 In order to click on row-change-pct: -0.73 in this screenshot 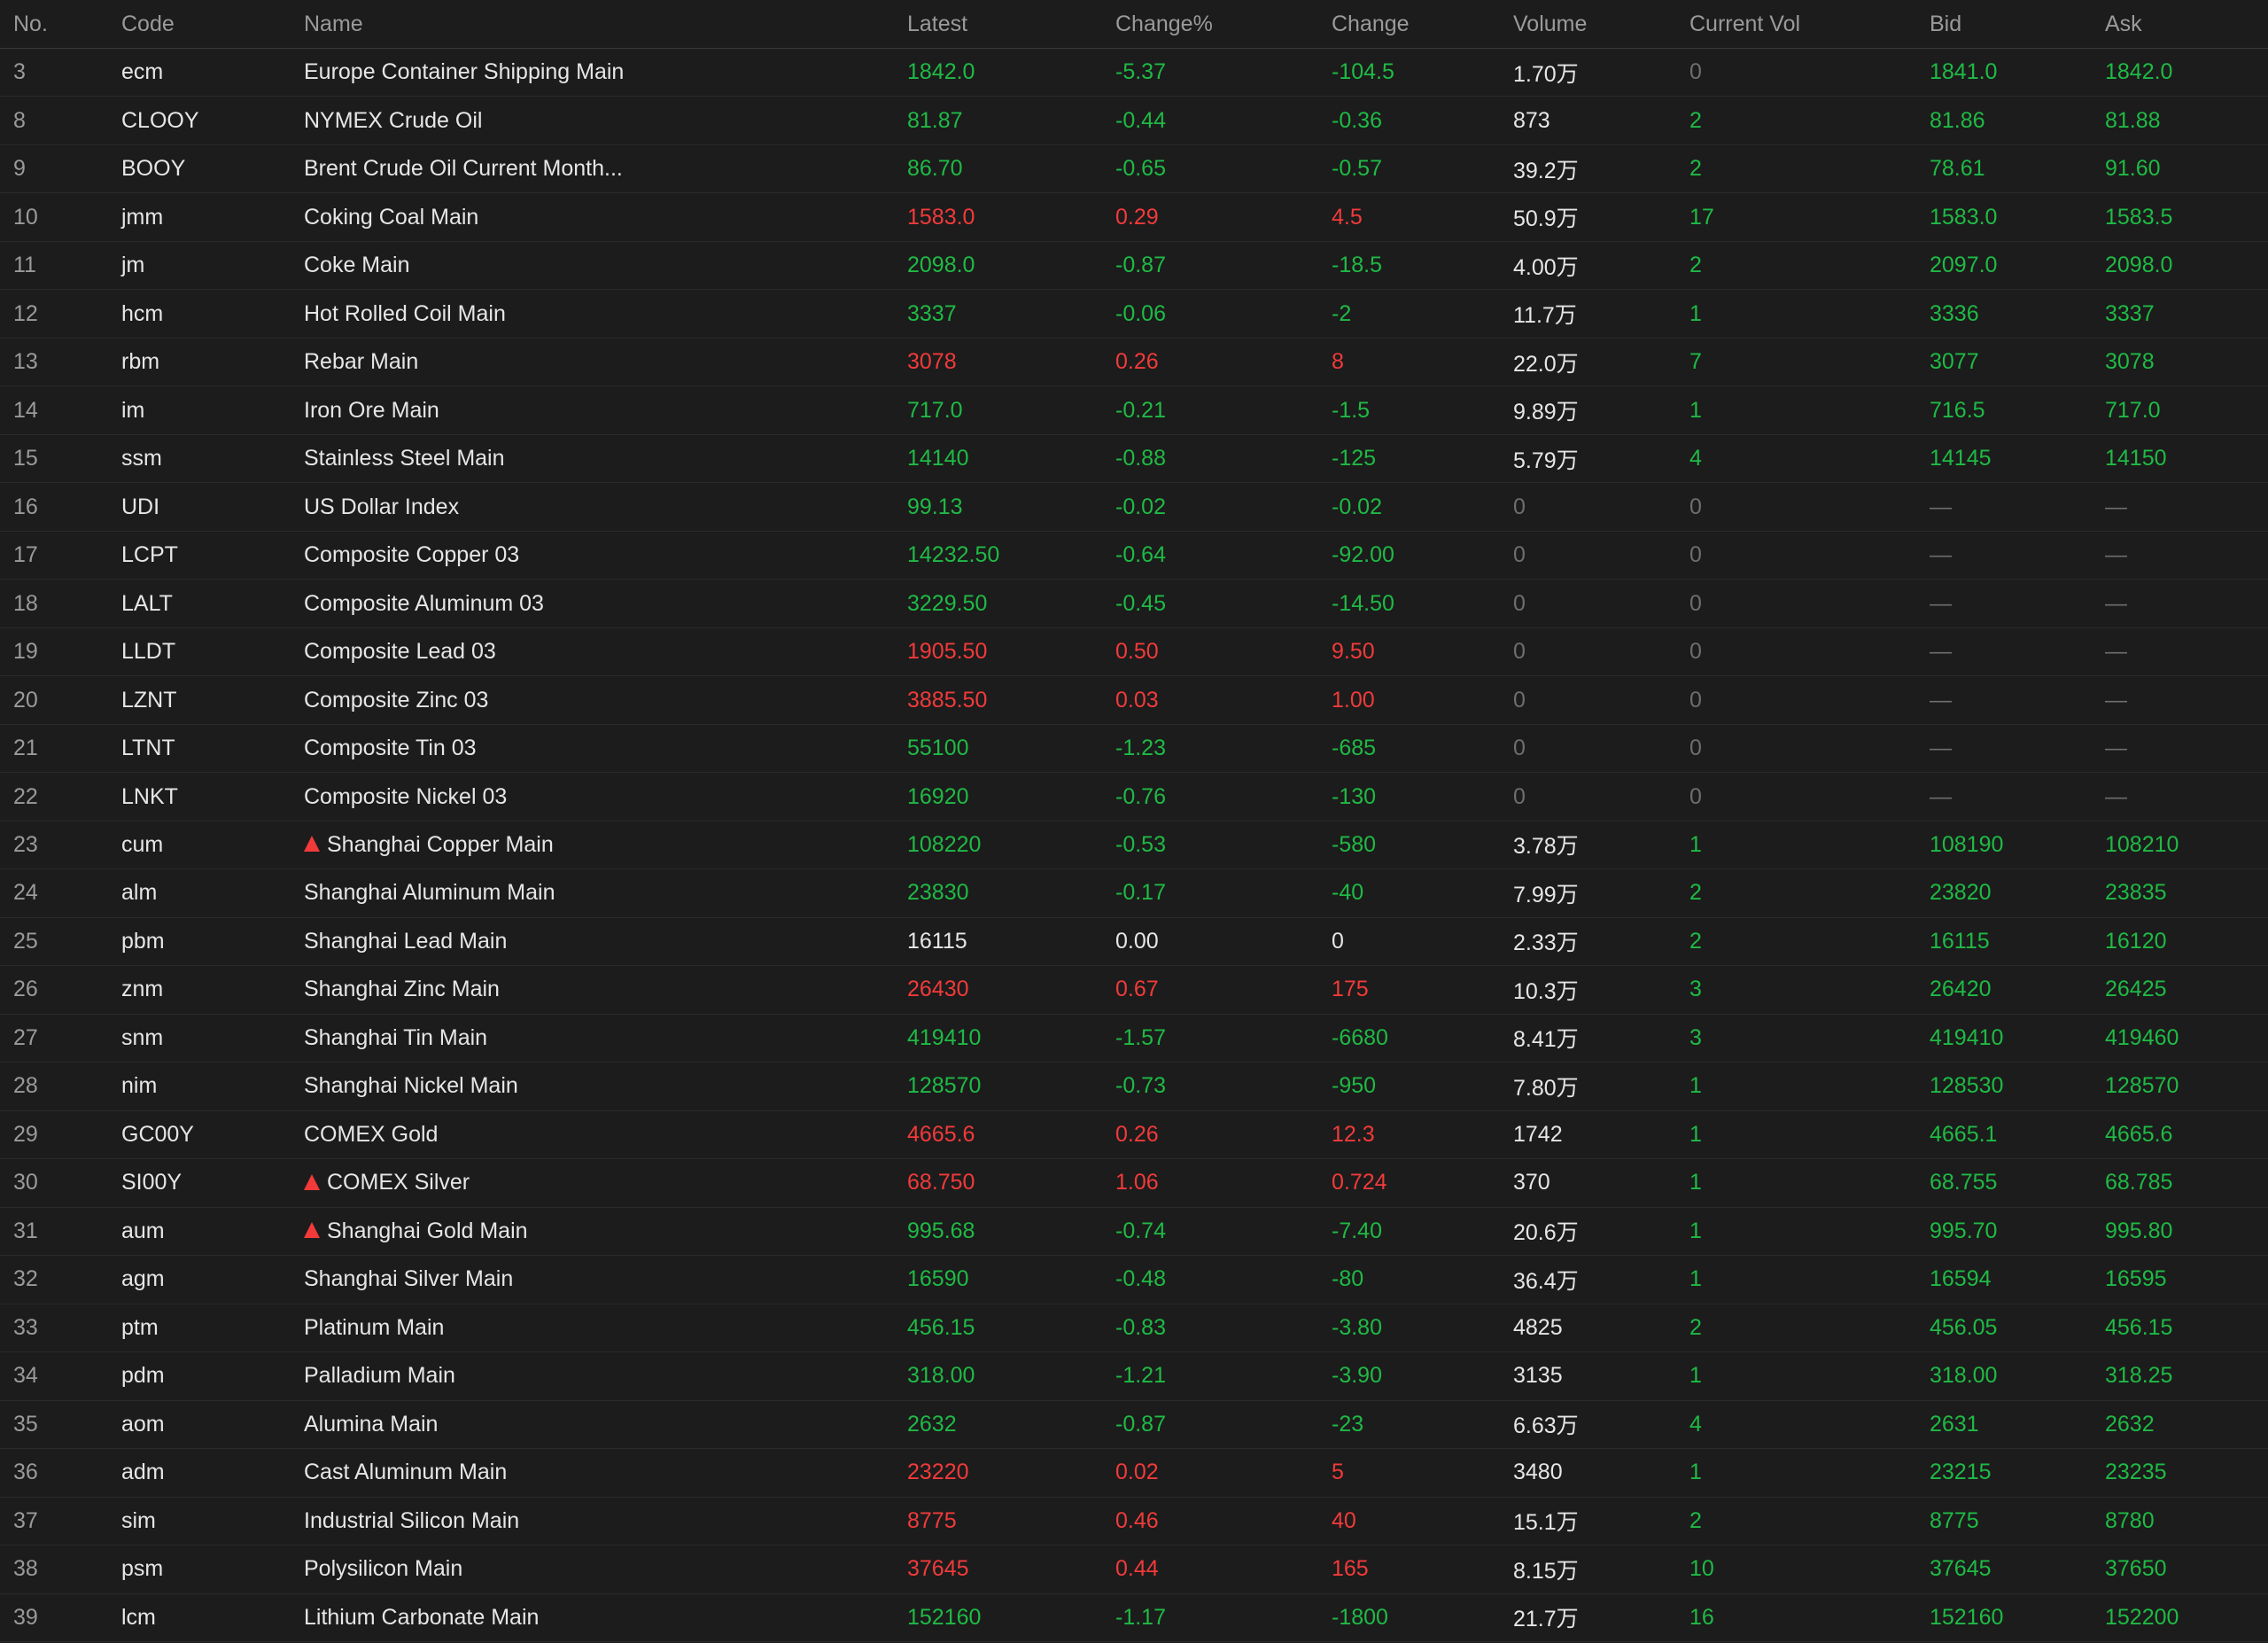, I will do `click(1140, 1086)`.